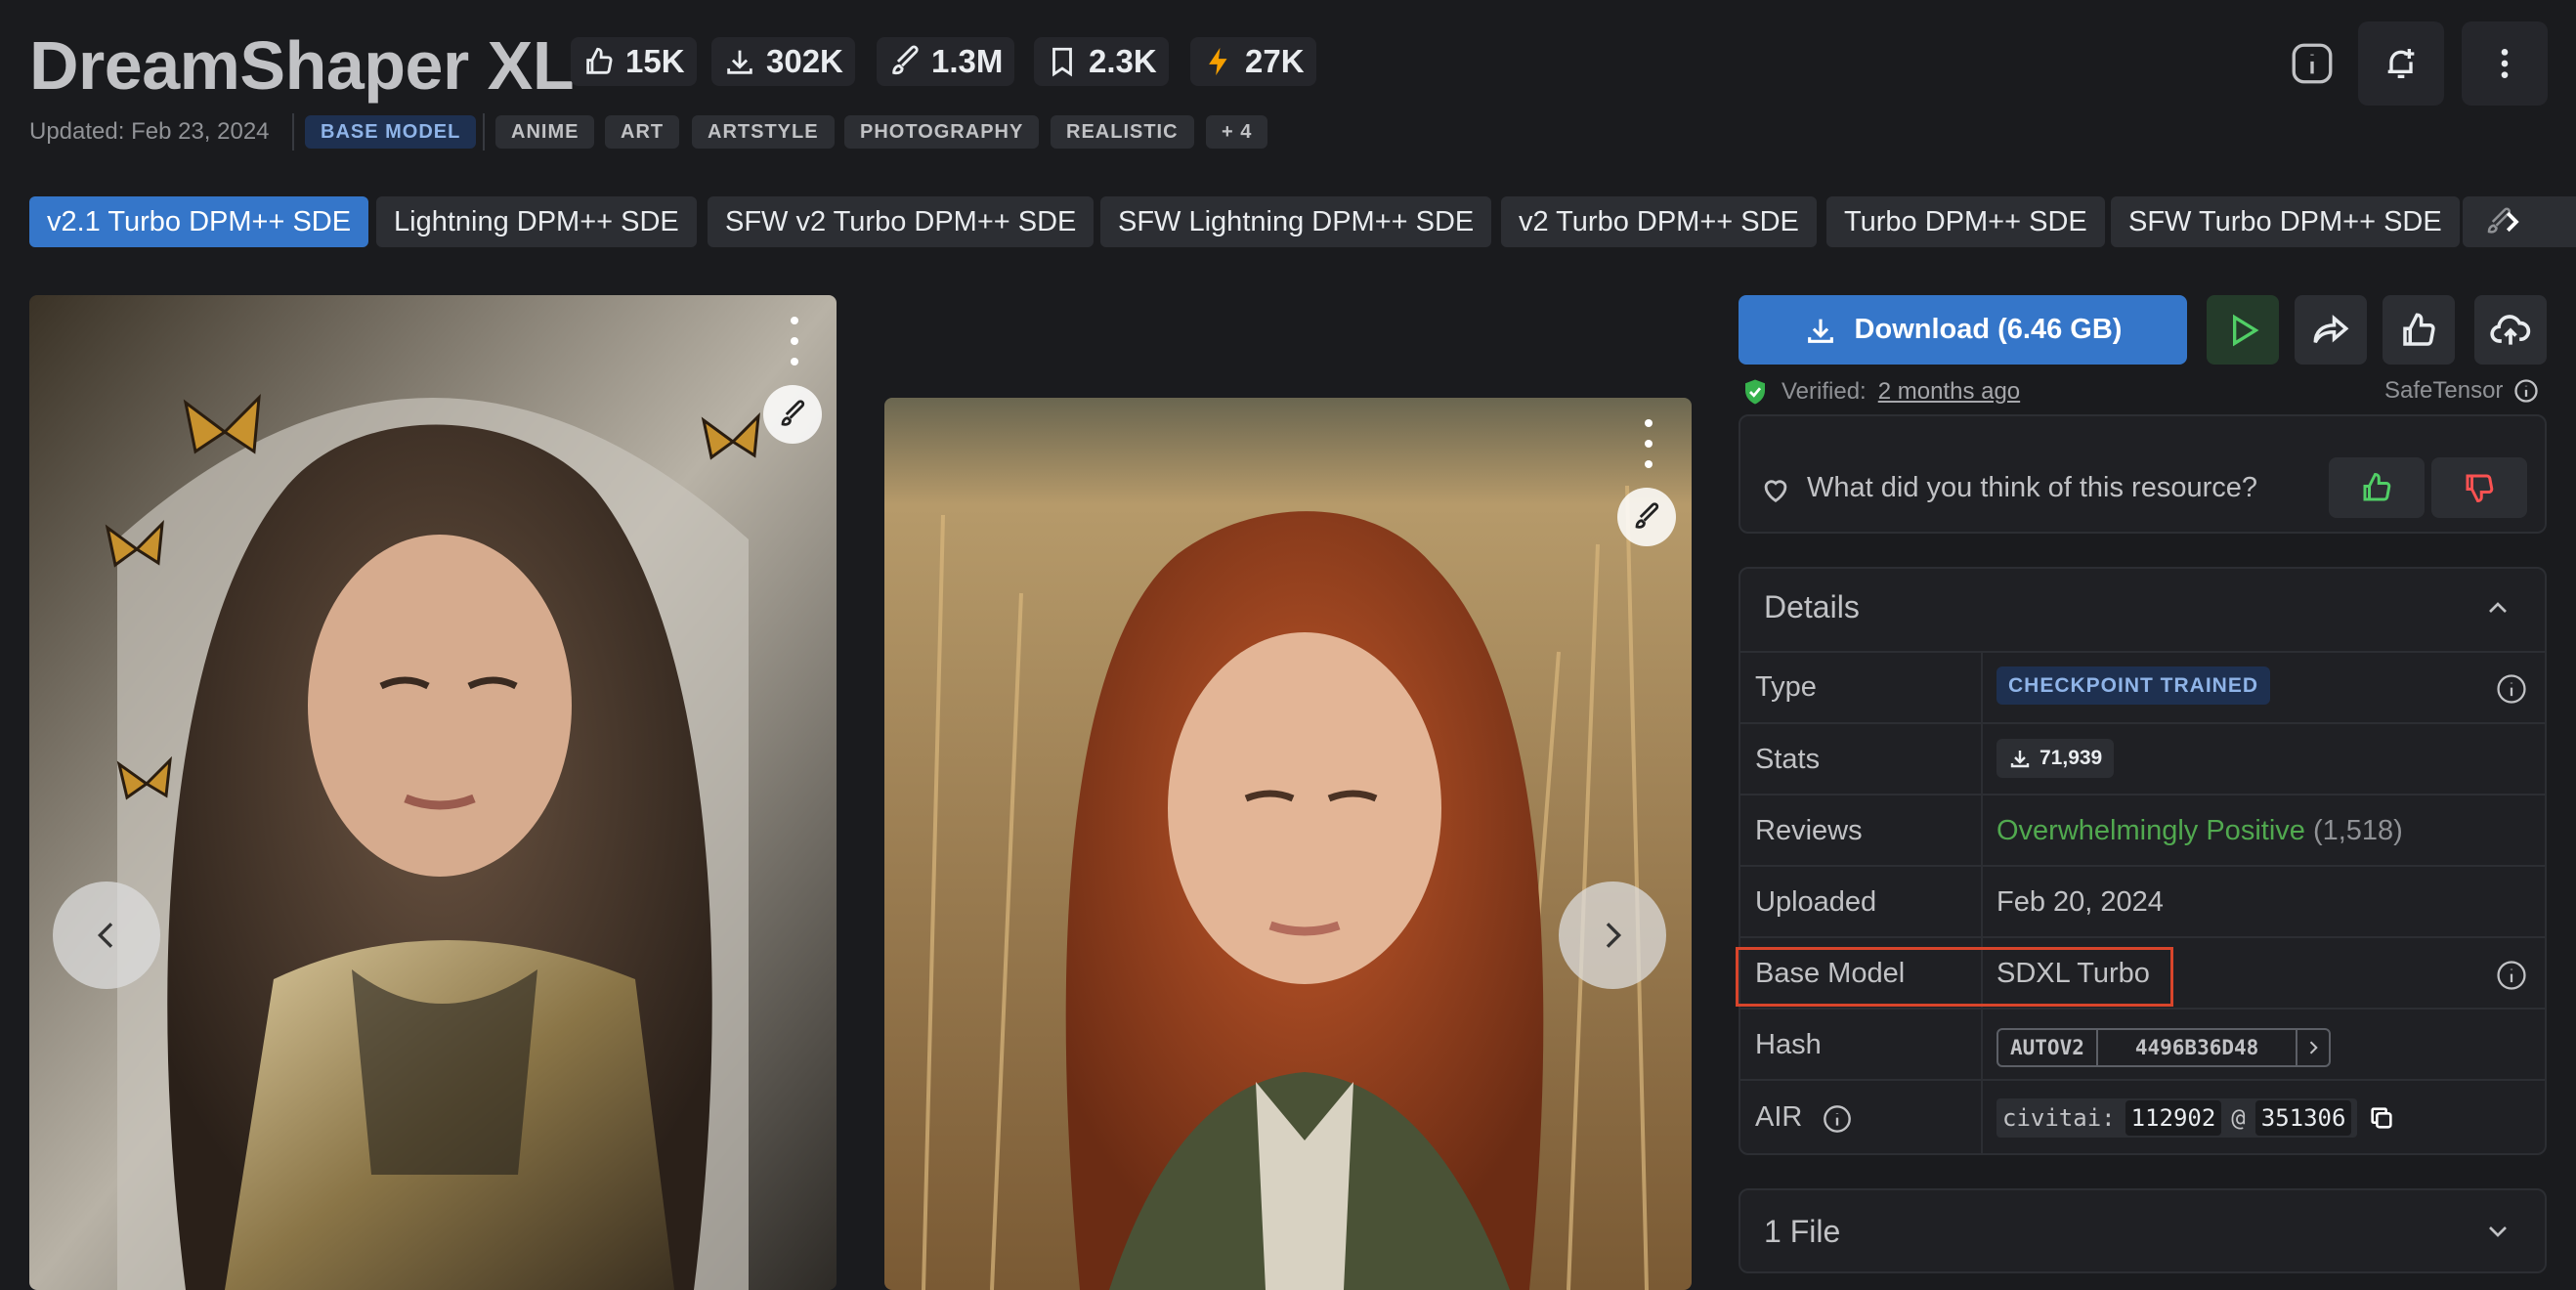 This screenshot has width=2576, height=1290. I want to click on heart-icon, so click(1776, 490).